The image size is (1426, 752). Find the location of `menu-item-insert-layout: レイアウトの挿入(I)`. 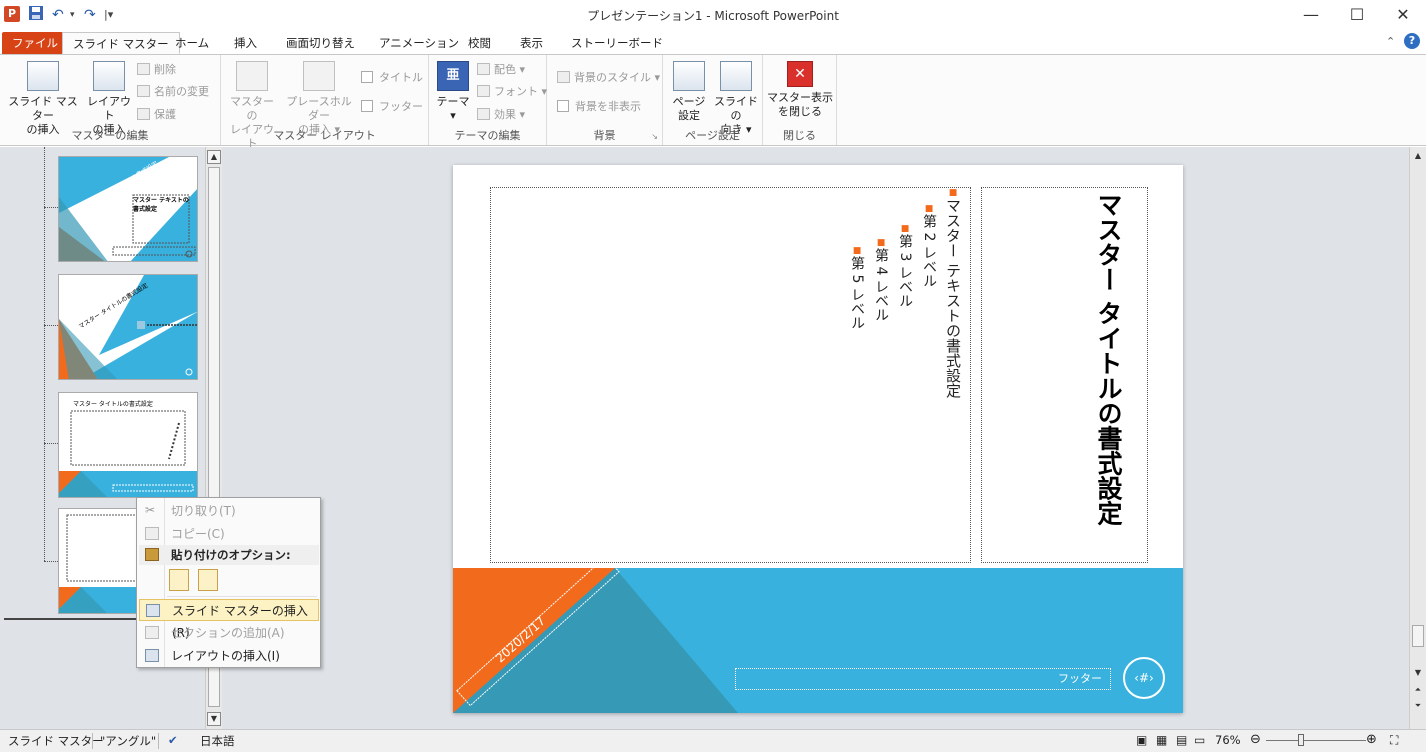

menu-item-insert-layout: レイアウトの挿入(I) is located at coordinates (229, 656).